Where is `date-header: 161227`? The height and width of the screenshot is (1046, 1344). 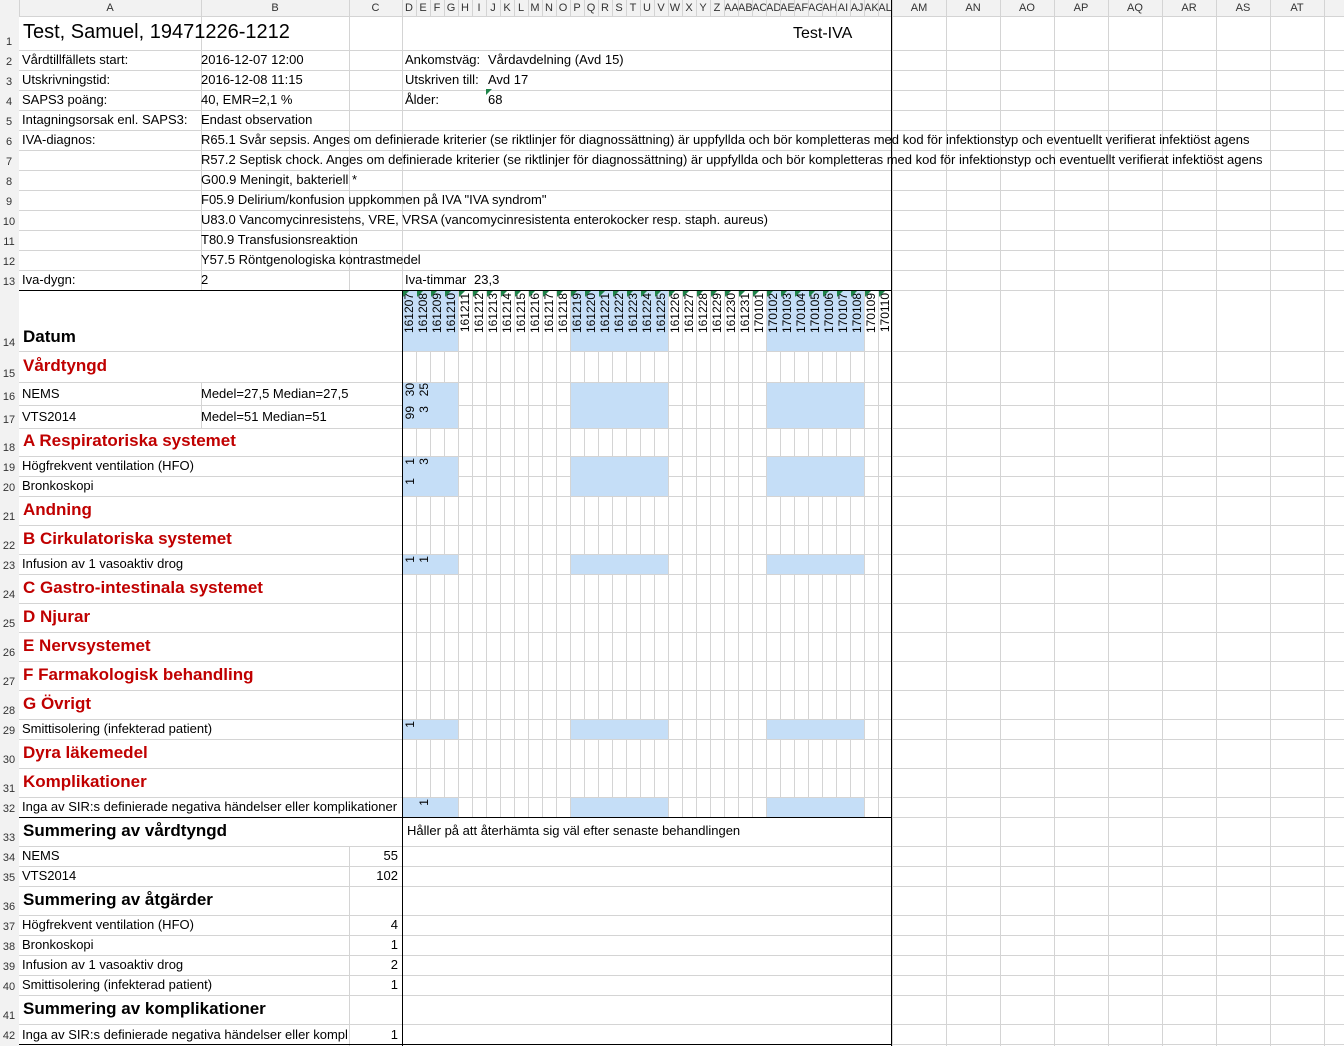 date-header: 161227 is located at coordinates (689, 313).